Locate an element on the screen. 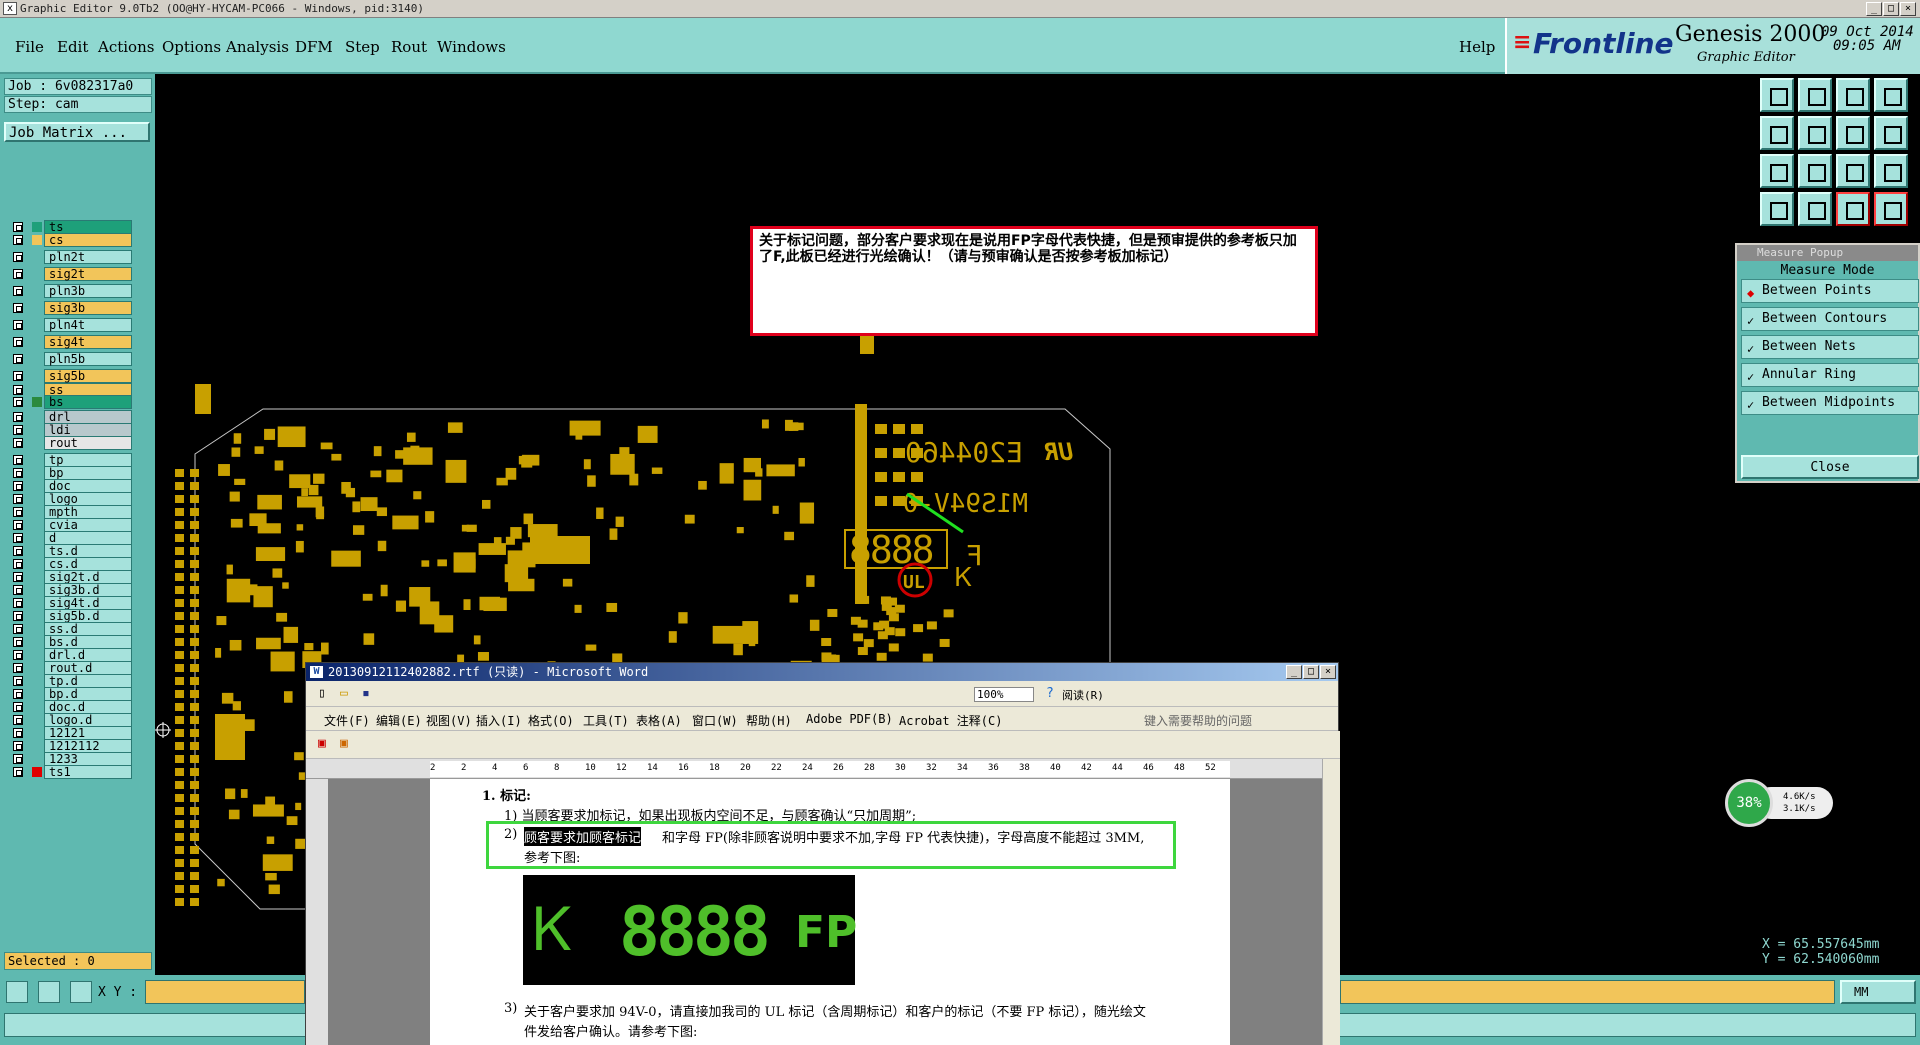 This screenshot has height=1045, width=1920. layer-row-doc: doc is located at coordinates (71, 486).